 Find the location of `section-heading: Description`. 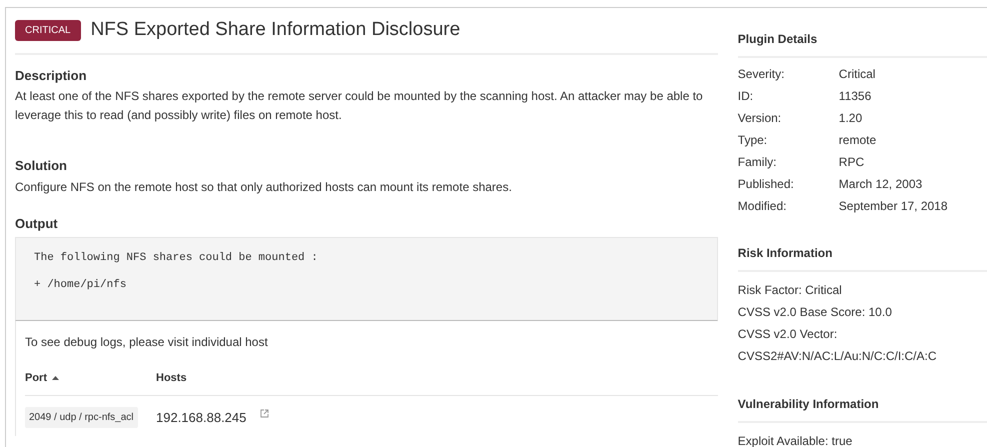

section-heading: Description is located at coordinates (51, 75).